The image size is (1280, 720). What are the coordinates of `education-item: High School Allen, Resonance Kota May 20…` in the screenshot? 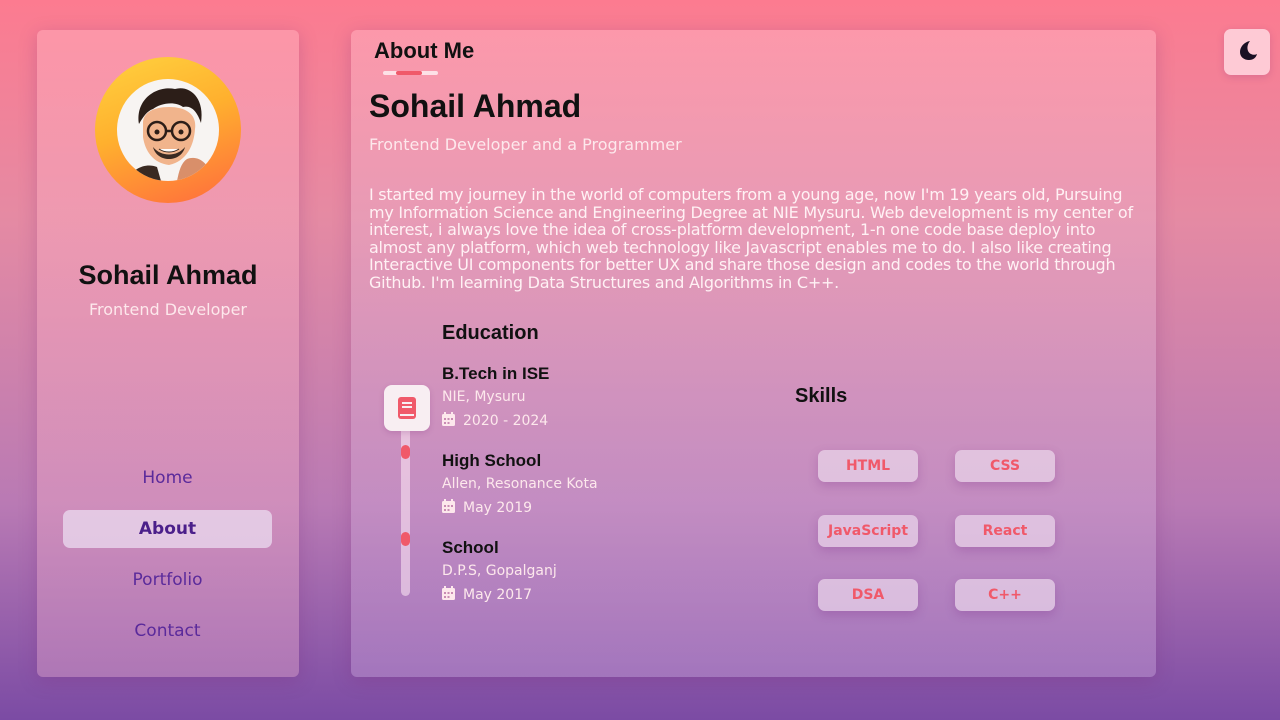 It's located at (520, 484).